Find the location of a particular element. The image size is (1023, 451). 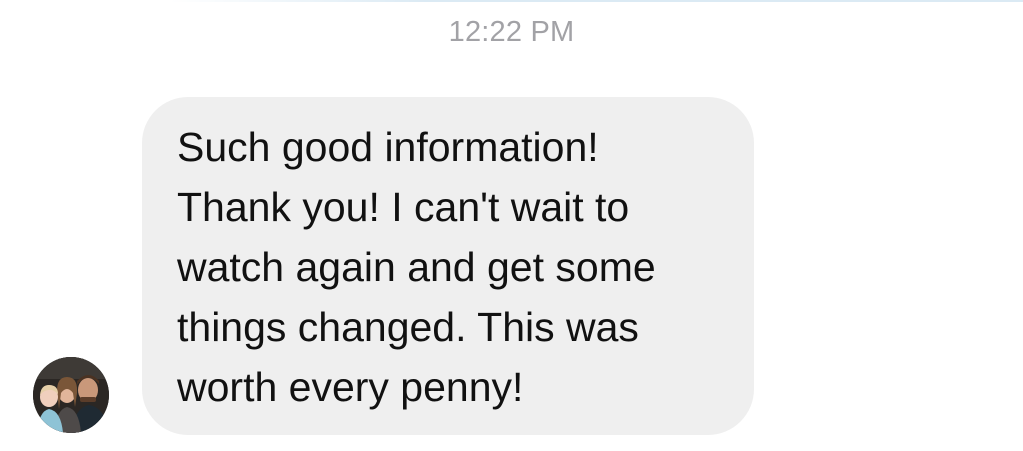

sender-avatar is located at coordinates (71, 395).